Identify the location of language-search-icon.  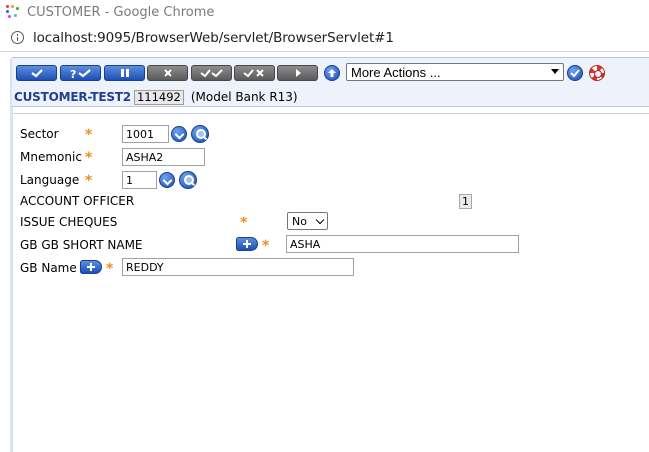
(188, 180).